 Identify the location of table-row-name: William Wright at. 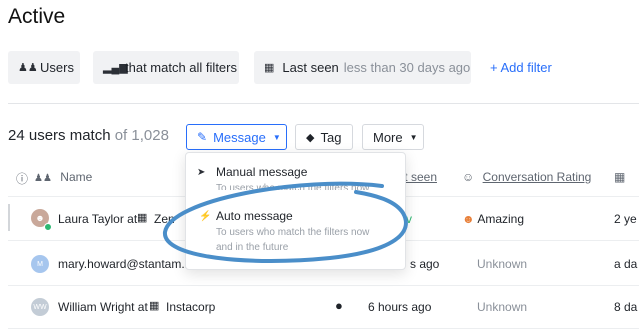
(103, 307).